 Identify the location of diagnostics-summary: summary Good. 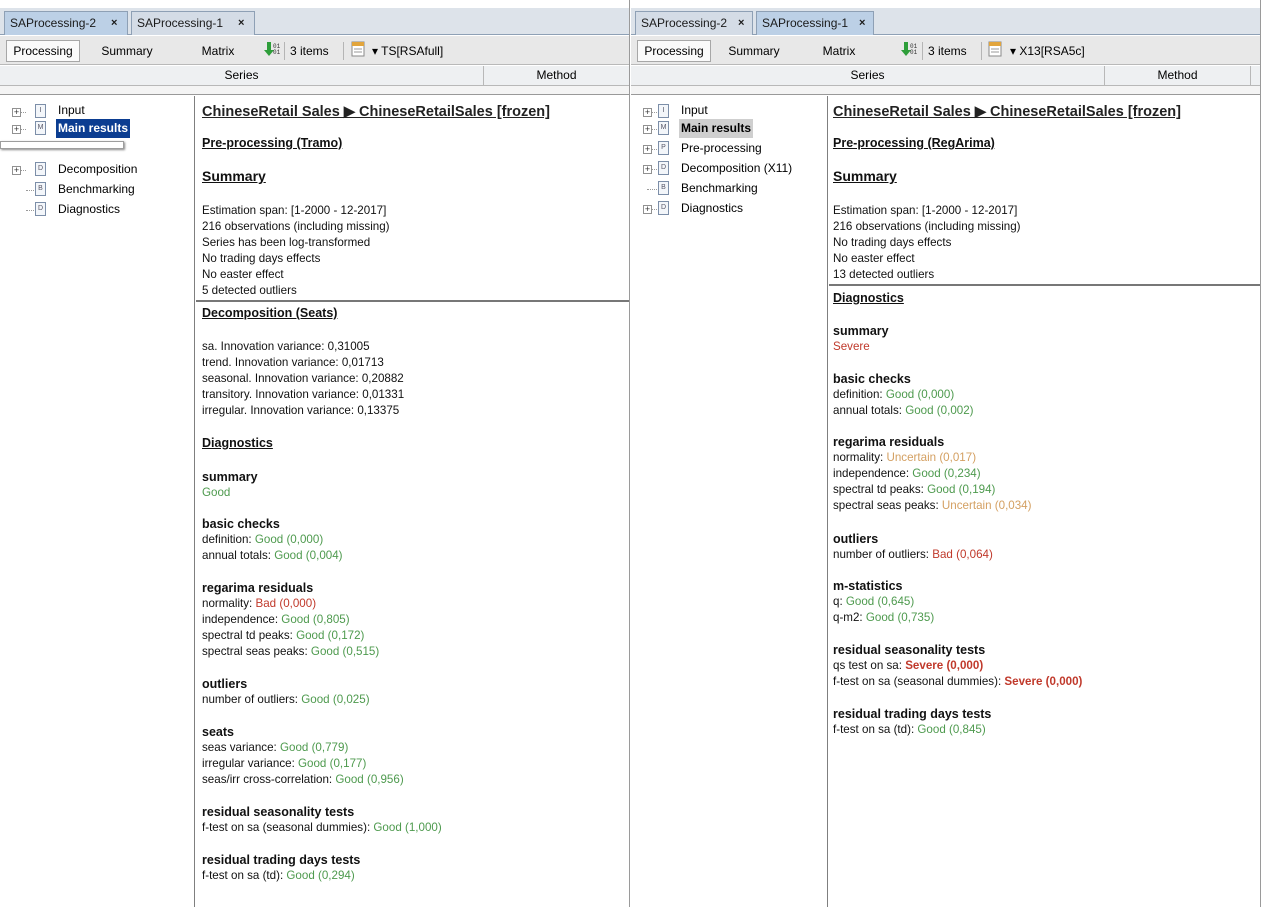
(230, 484).